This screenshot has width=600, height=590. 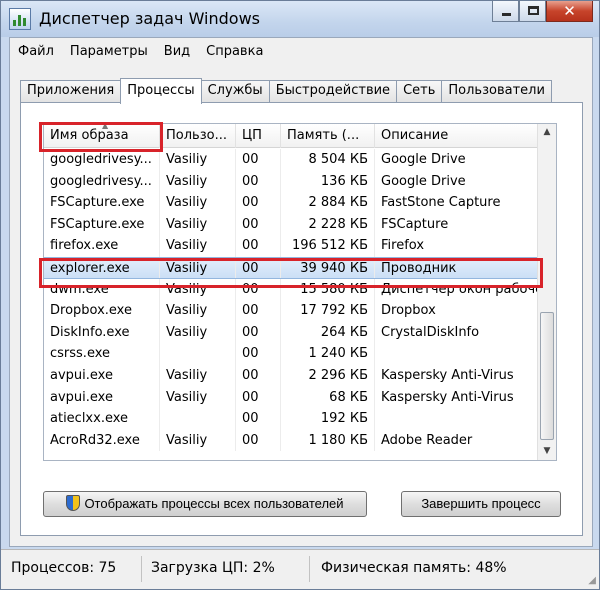 I want to click on process-memory: 192 КБ, so click(x=328, y=419).